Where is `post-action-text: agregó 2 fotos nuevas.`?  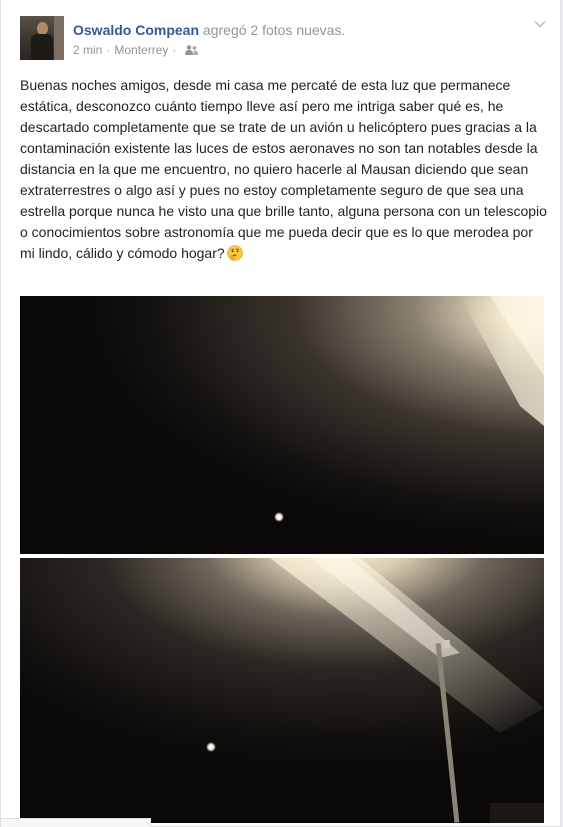 post-action-text: agregó 2 fotos nuevas. is located at coordinates (274, 30).